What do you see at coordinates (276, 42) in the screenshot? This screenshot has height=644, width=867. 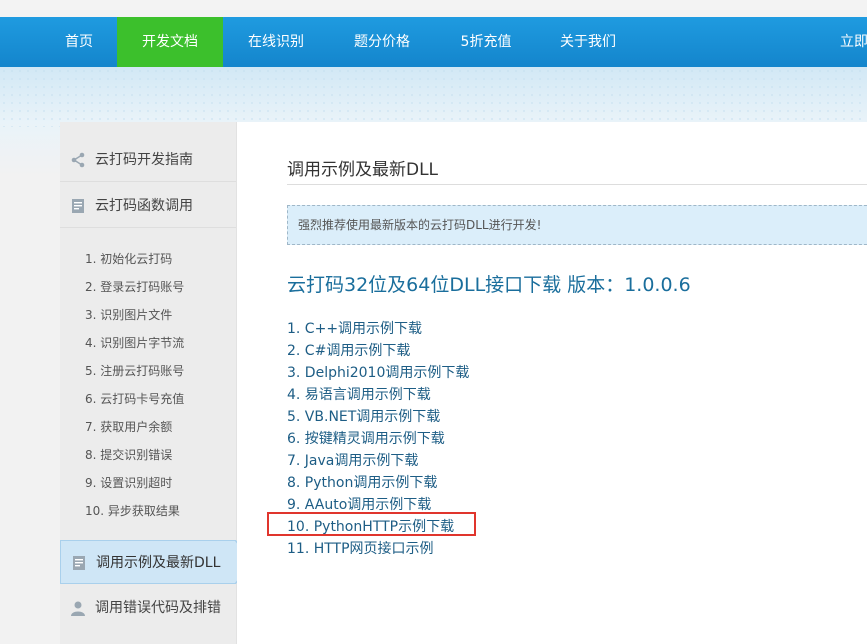 I see `nav-online-recognition: 在线识别` at bounding box center [276, 42].